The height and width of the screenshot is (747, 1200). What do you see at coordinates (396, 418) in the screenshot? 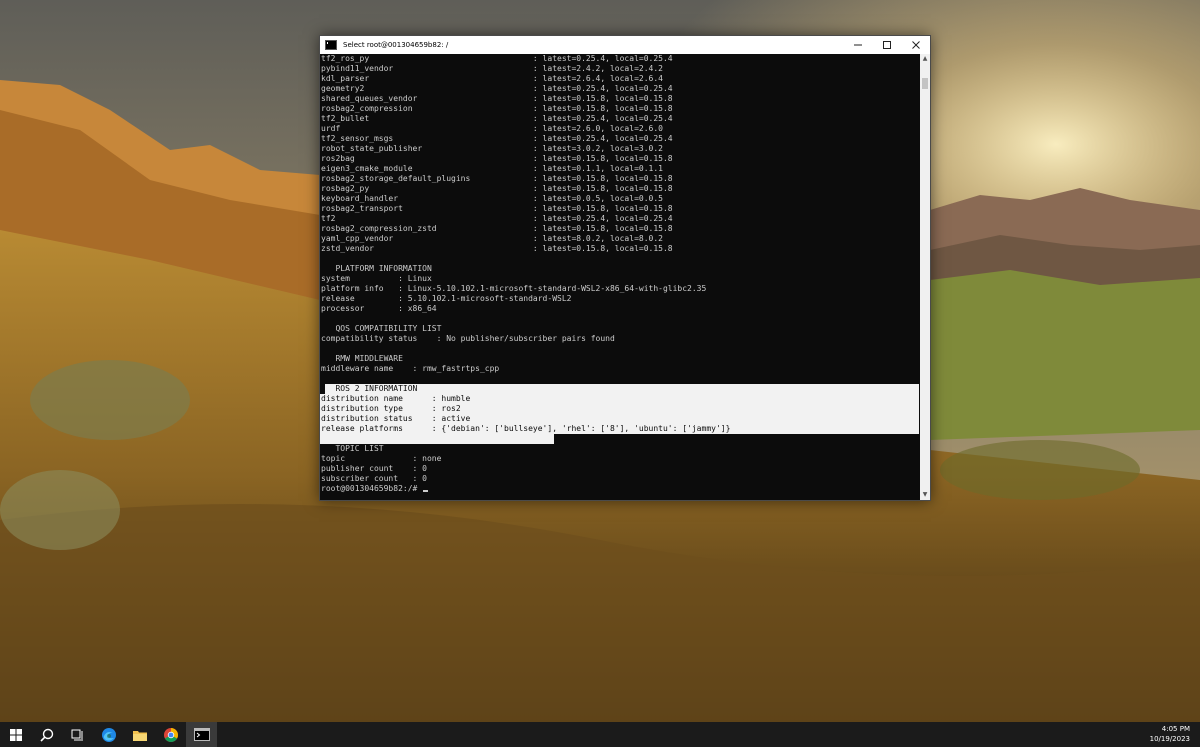
I see `terminal-line: distribution status : active` at bounding box center [396, 418].